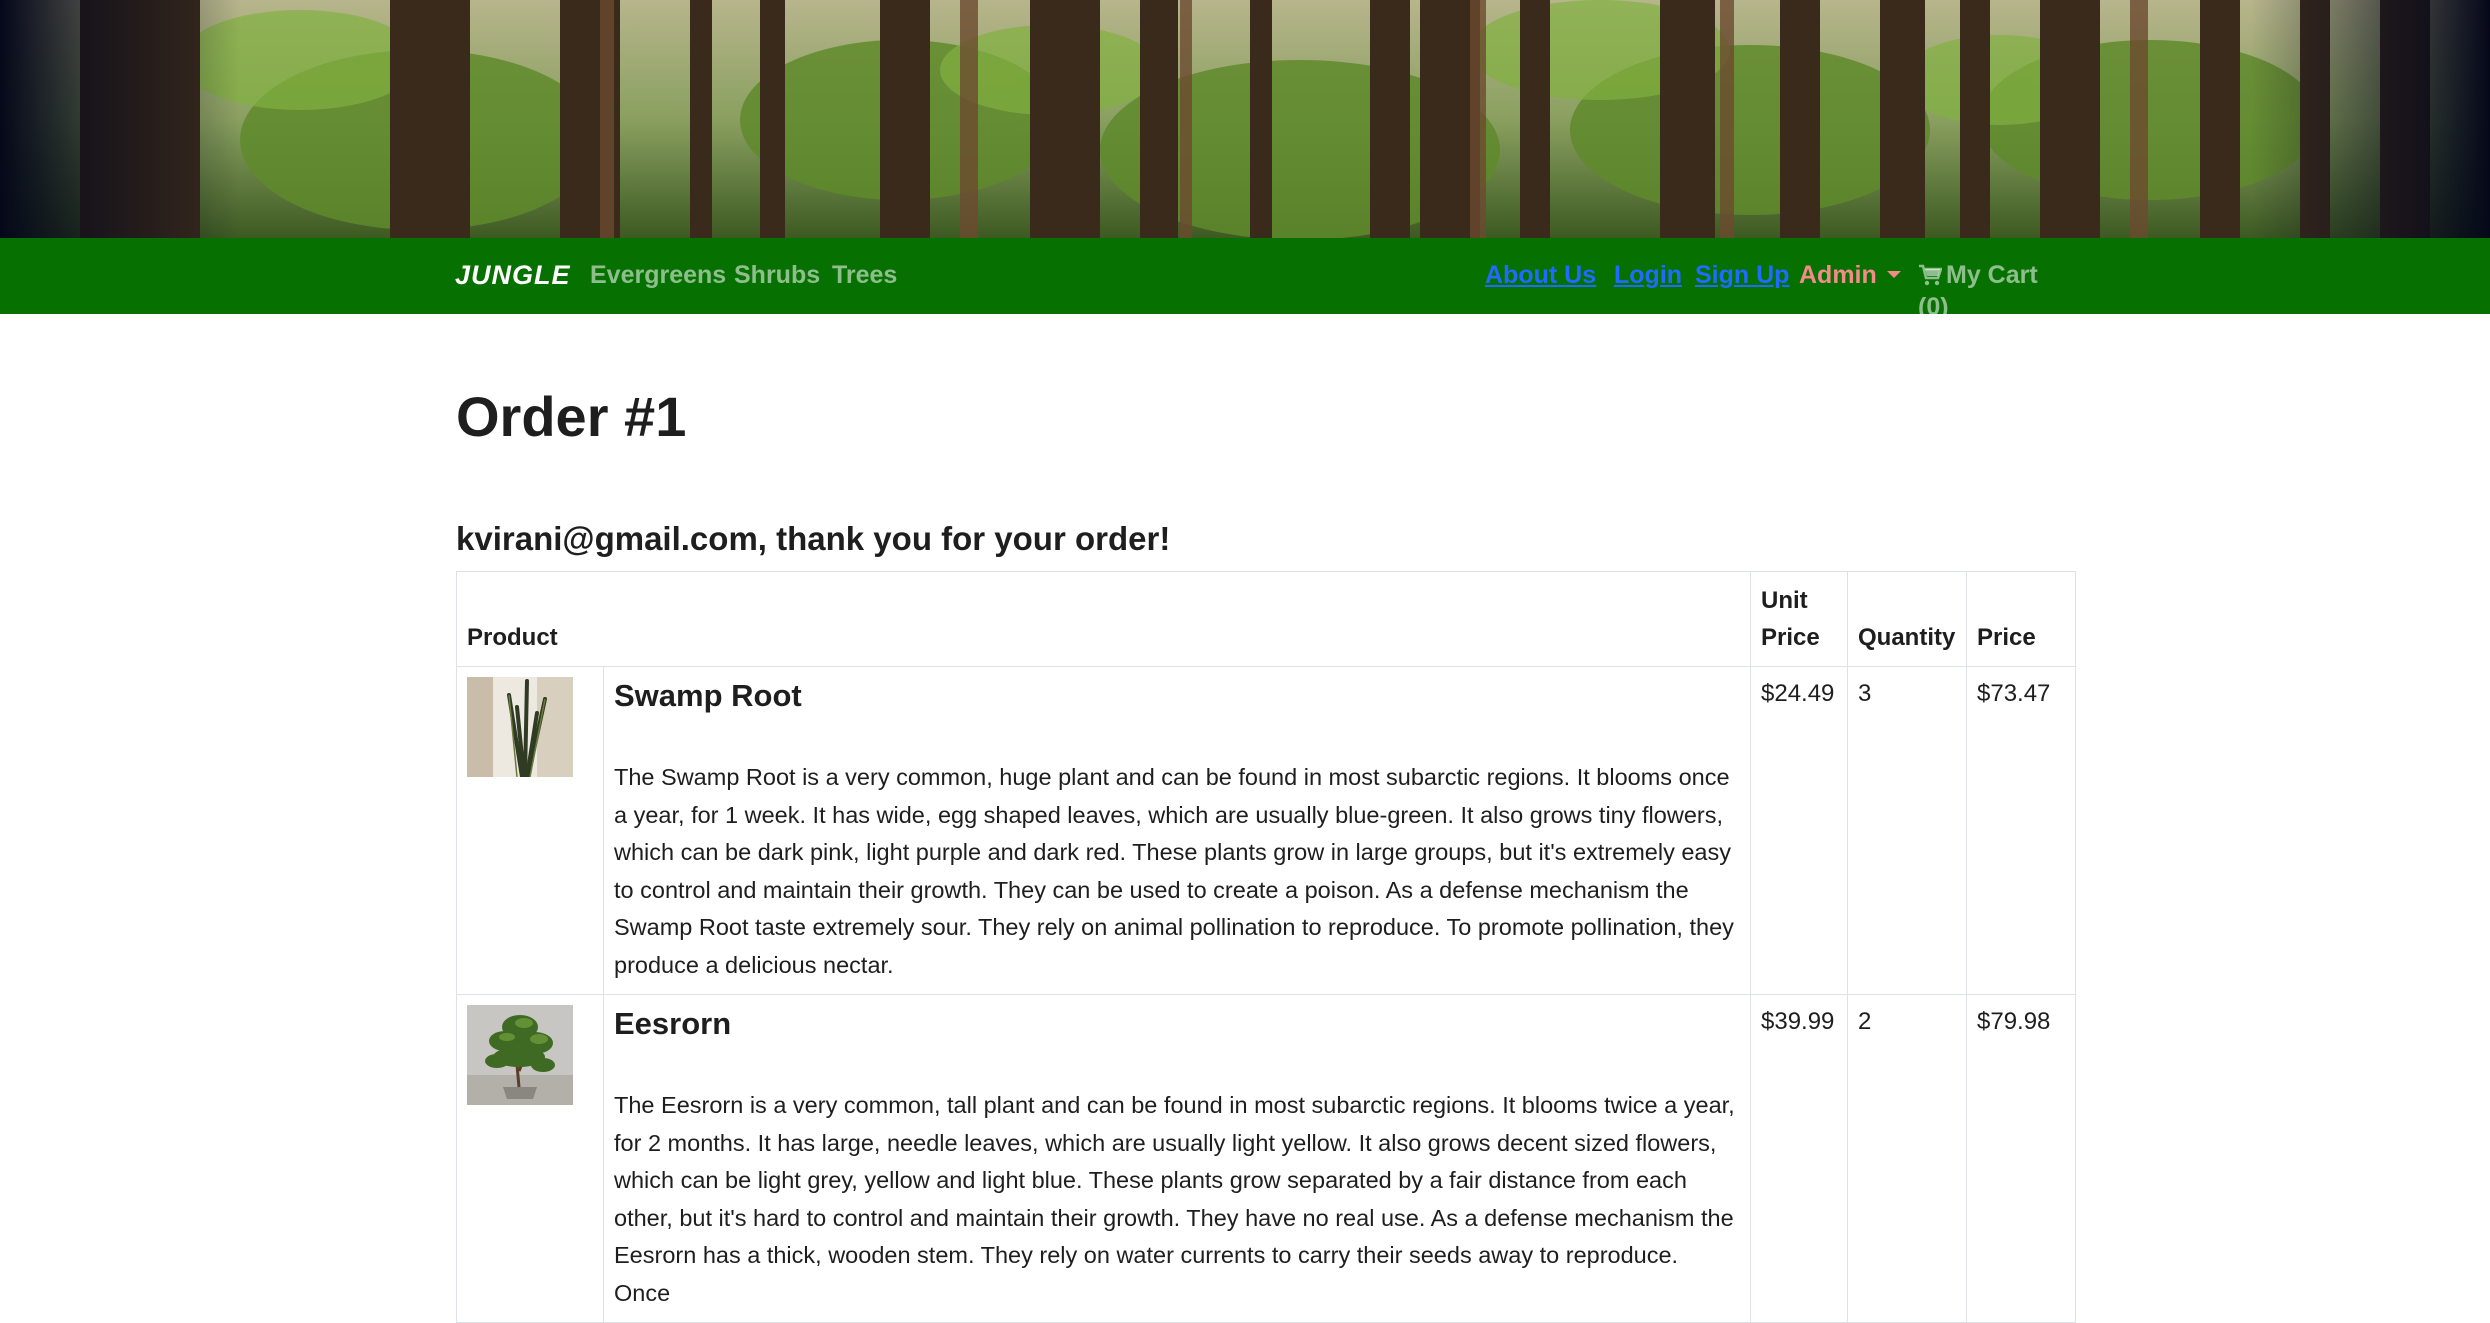 The width and height of the screenshot is (2490, 1323). Describe the element at coordinates (1996, 291) in the screenshot. I see `cart-link: My Cart (0)` at that location.